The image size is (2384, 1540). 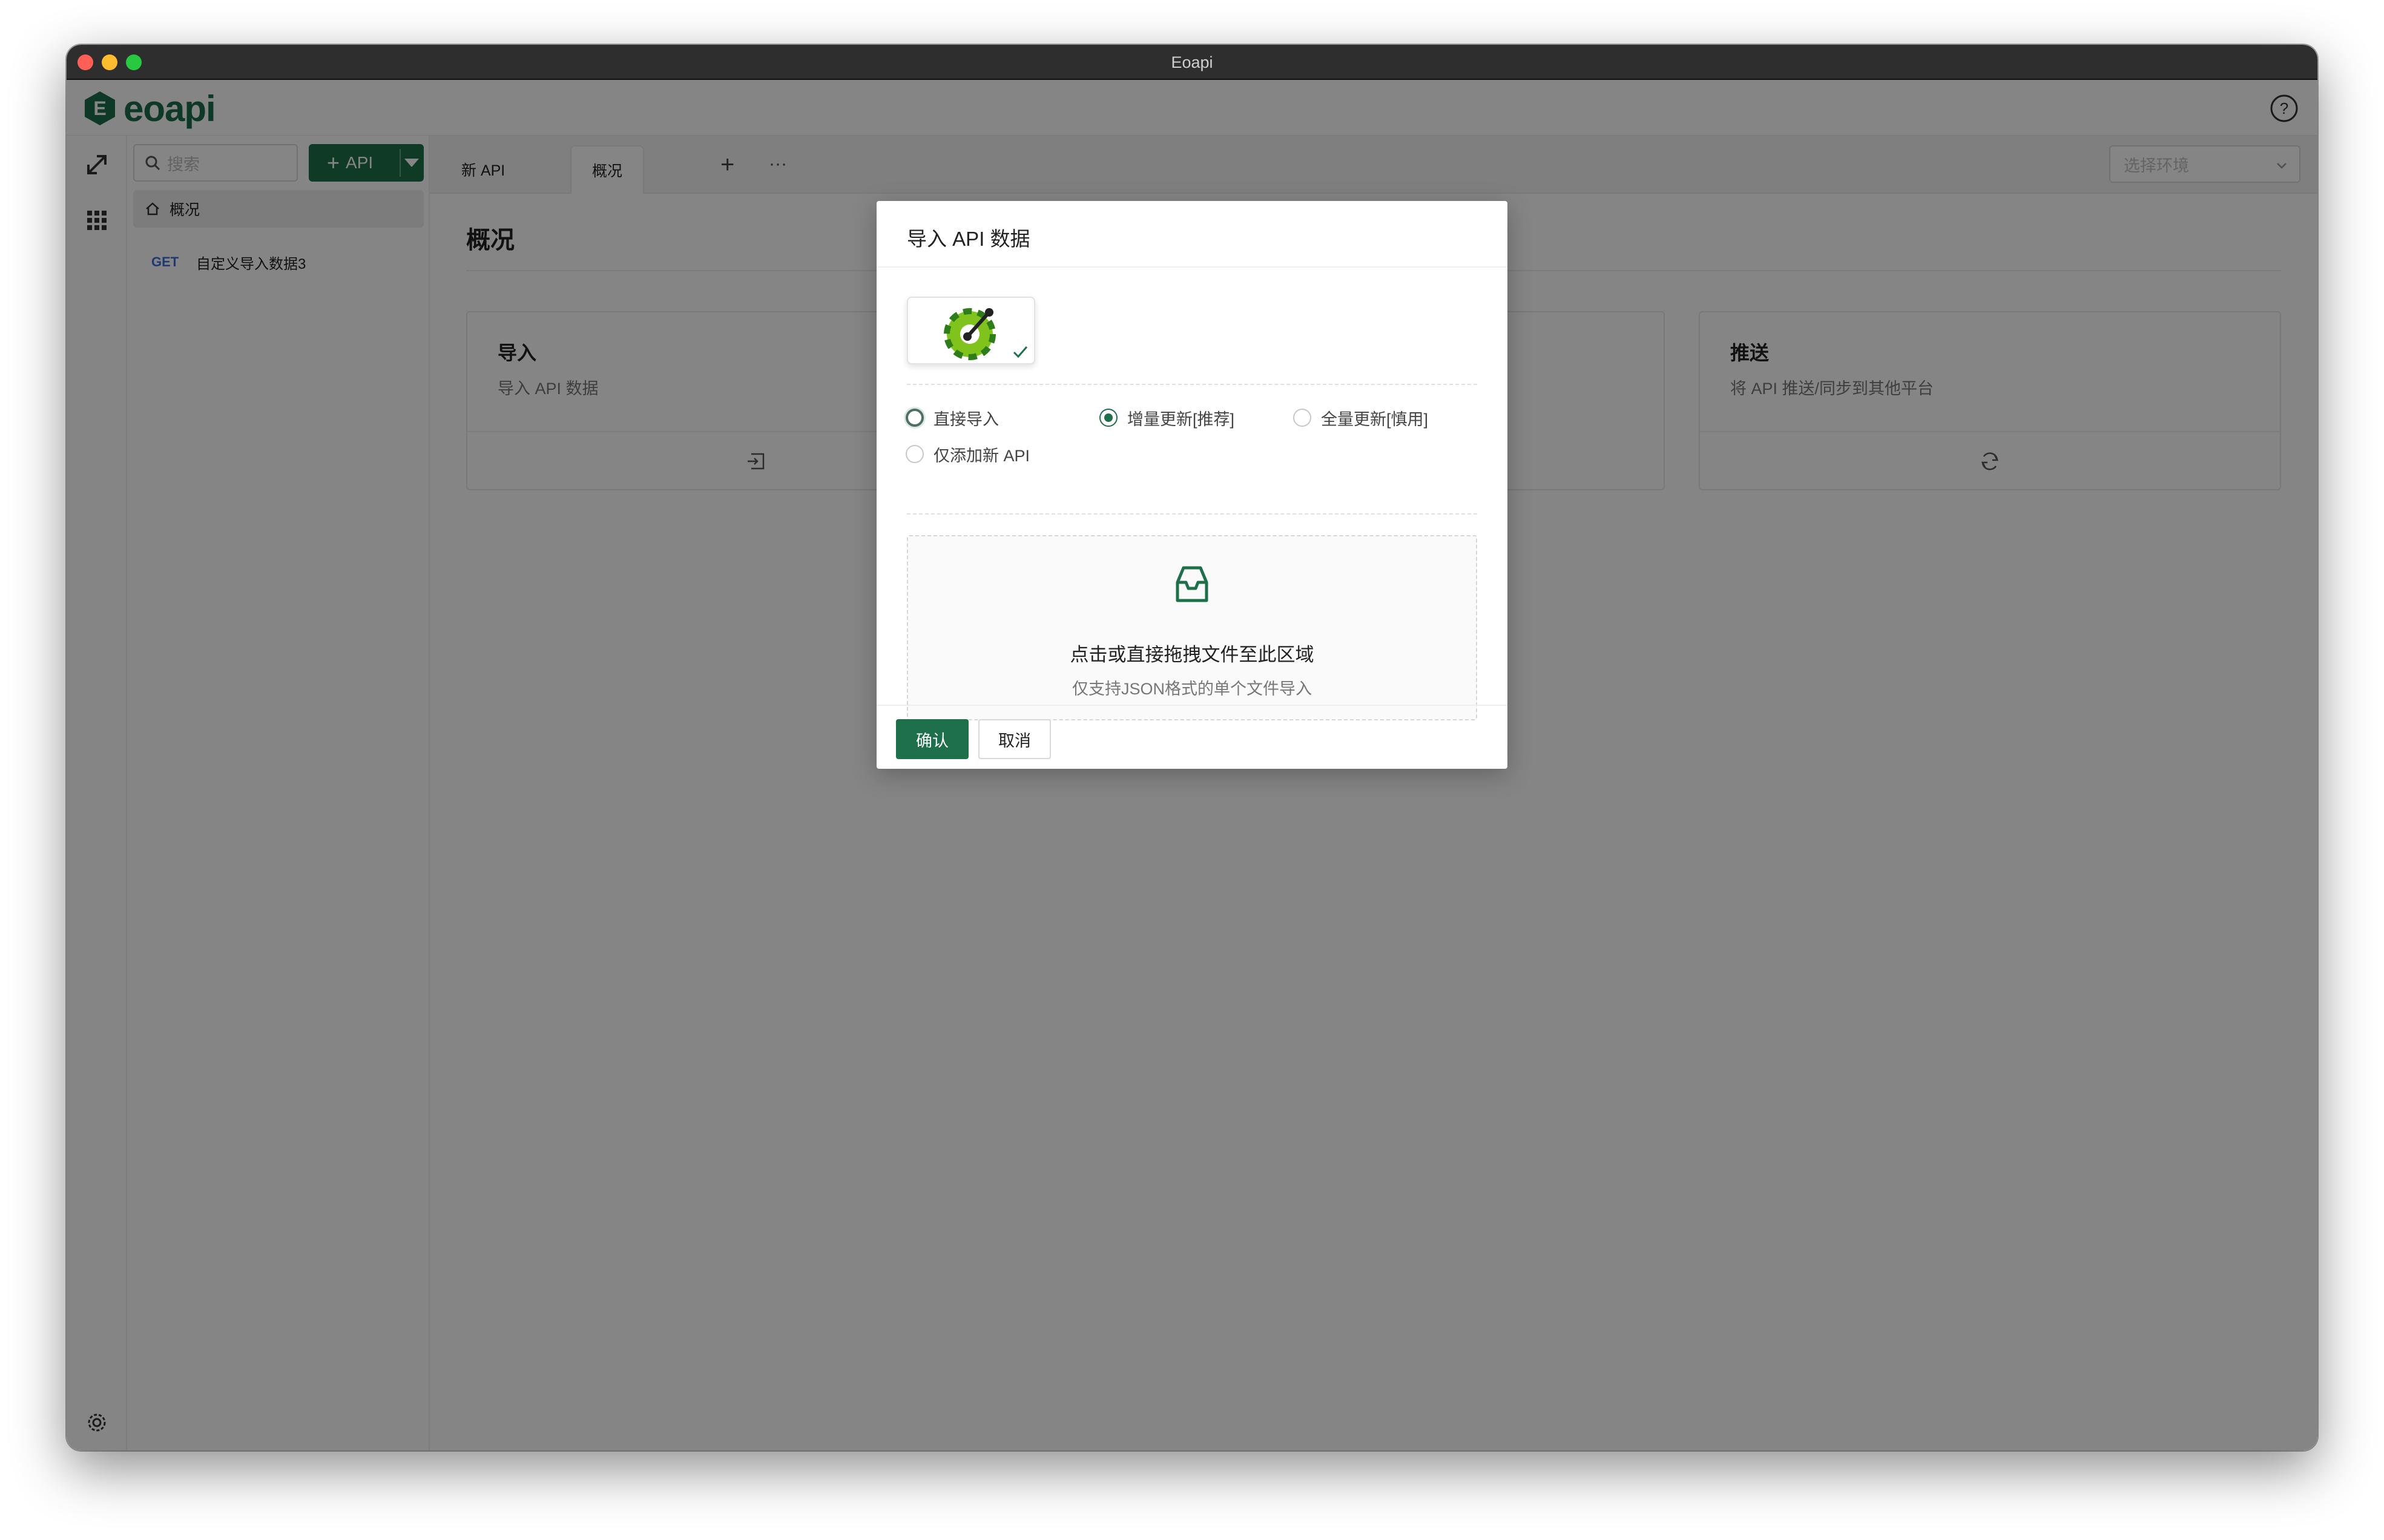 I want to click on dropzone-title: 点击或直接拖拽文件至此区域, so click(x=1192, y=655).